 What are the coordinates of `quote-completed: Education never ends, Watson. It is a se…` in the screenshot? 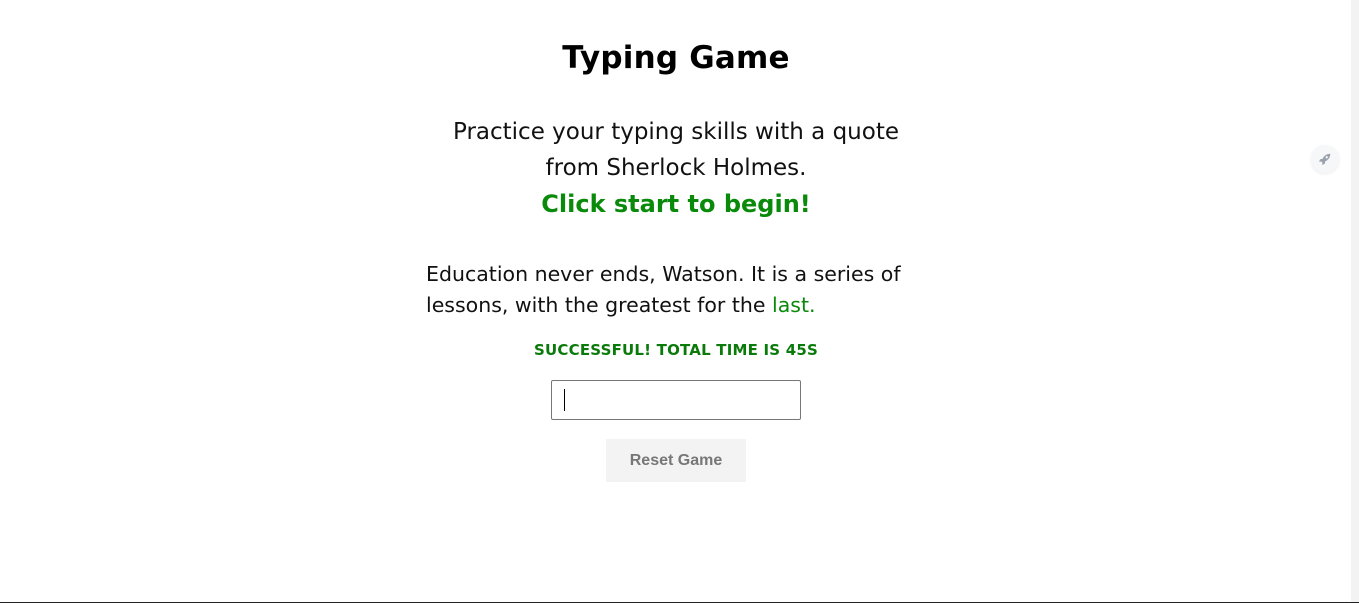 It's located at (663, 289).